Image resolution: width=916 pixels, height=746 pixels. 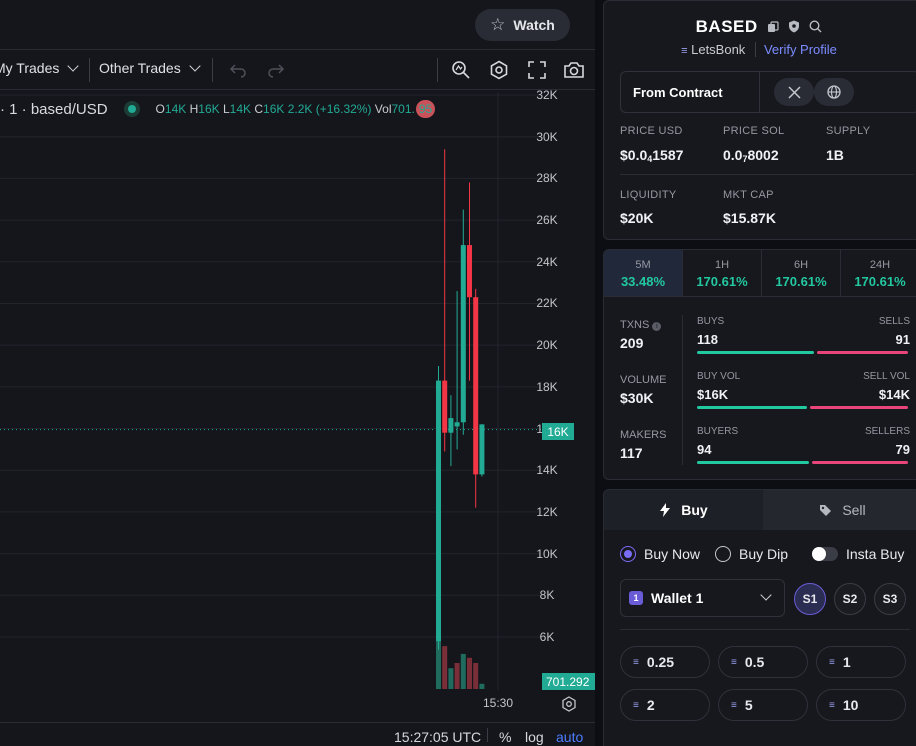 I want to click on tab-6h: 6H 170.61%, so click(x=801, y=273).